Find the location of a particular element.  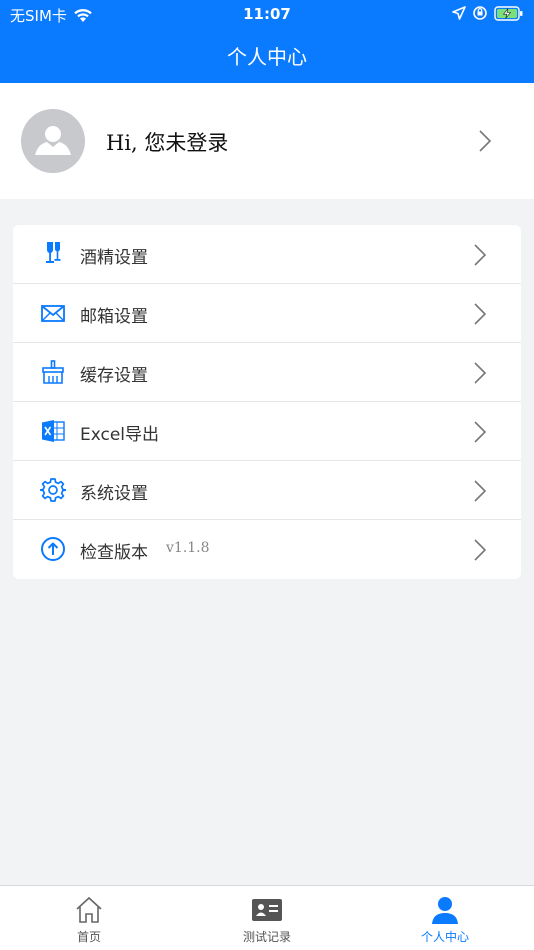

version-text: v1.1.8 is located at coordinates (188, 548).